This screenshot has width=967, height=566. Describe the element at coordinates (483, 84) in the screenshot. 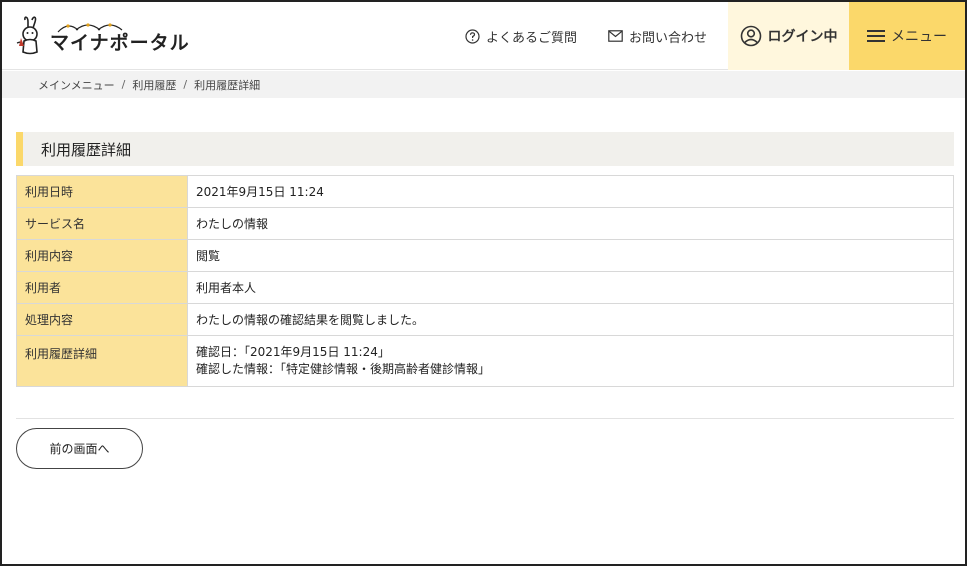

I see `breadcrumb: メインメニュー / 利用履歴 / 利用履歴詳細` at that location.